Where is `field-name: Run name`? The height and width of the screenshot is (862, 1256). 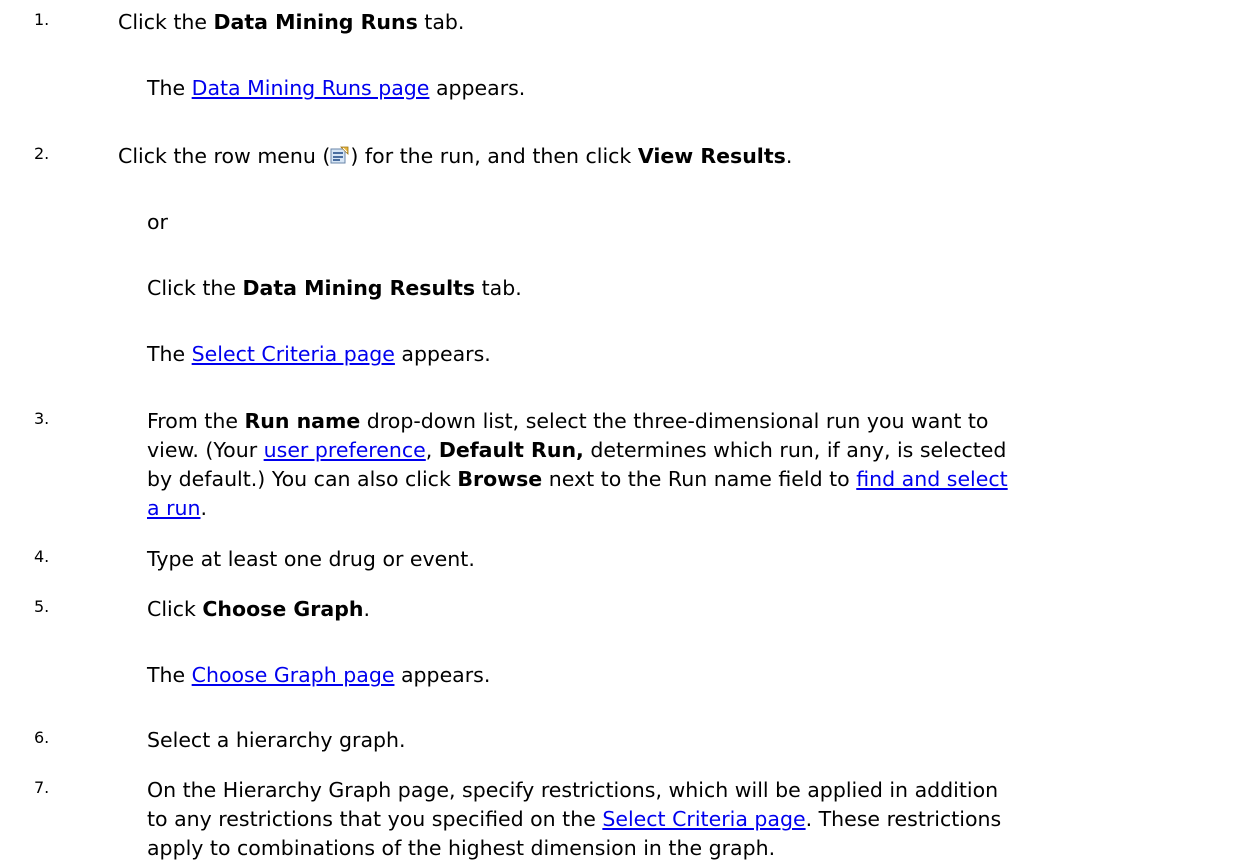
field-name: Run name is located at coordinates (302, 421).